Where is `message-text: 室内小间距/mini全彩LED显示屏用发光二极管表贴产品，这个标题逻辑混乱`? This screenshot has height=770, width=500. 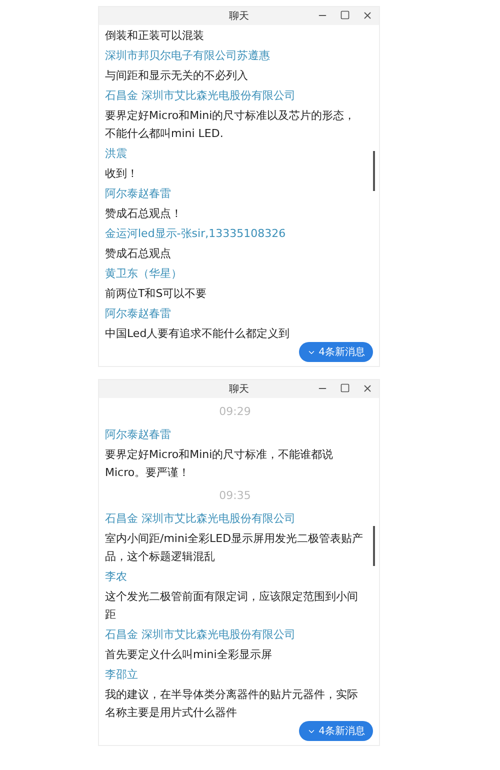
message-text: 室内小间距/mini全彩LED显示屏用发光二极管表贴产品，这个标题逻辑混乱 is located at coordinates (234, 548).